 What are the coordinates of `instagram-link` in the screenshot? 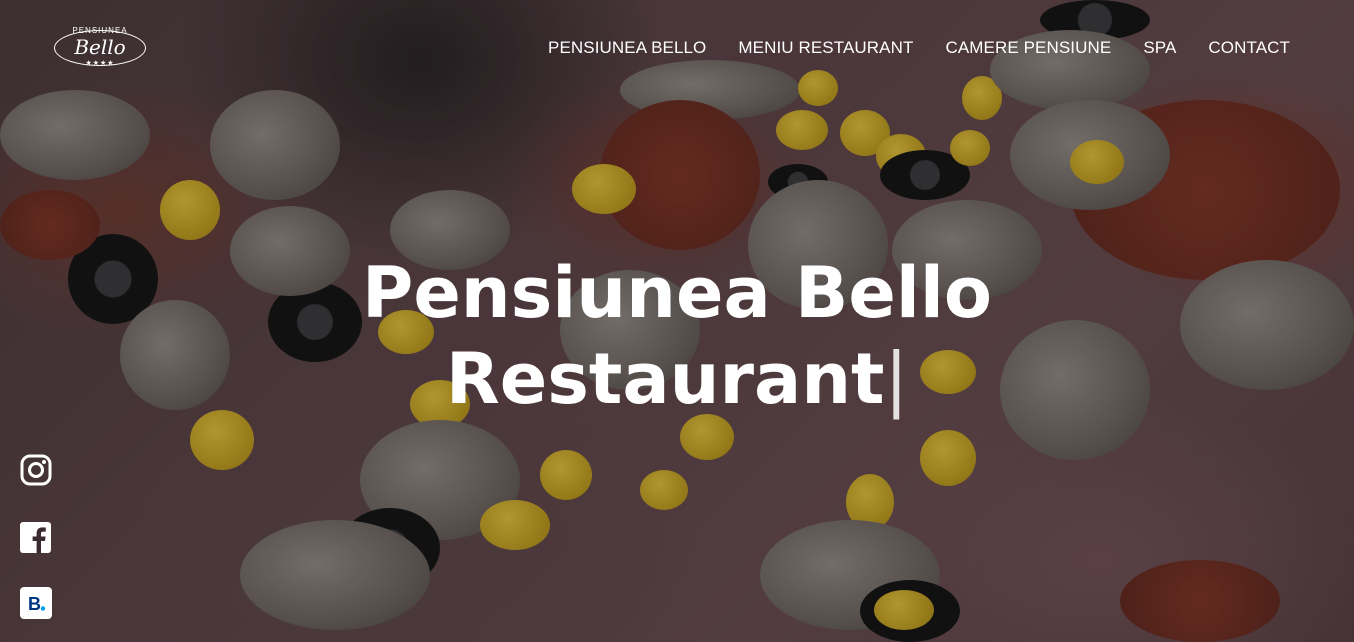 It's located at (36, 470).